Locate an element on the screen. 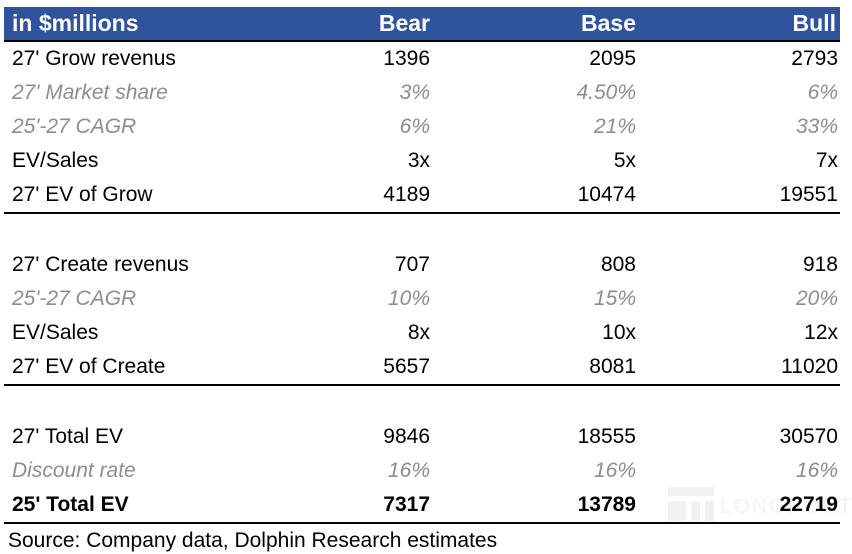 The image size is (852, 554). table-row: 27' EV of Grow 4189 10474 19551 is located at coordinates (422, 195).